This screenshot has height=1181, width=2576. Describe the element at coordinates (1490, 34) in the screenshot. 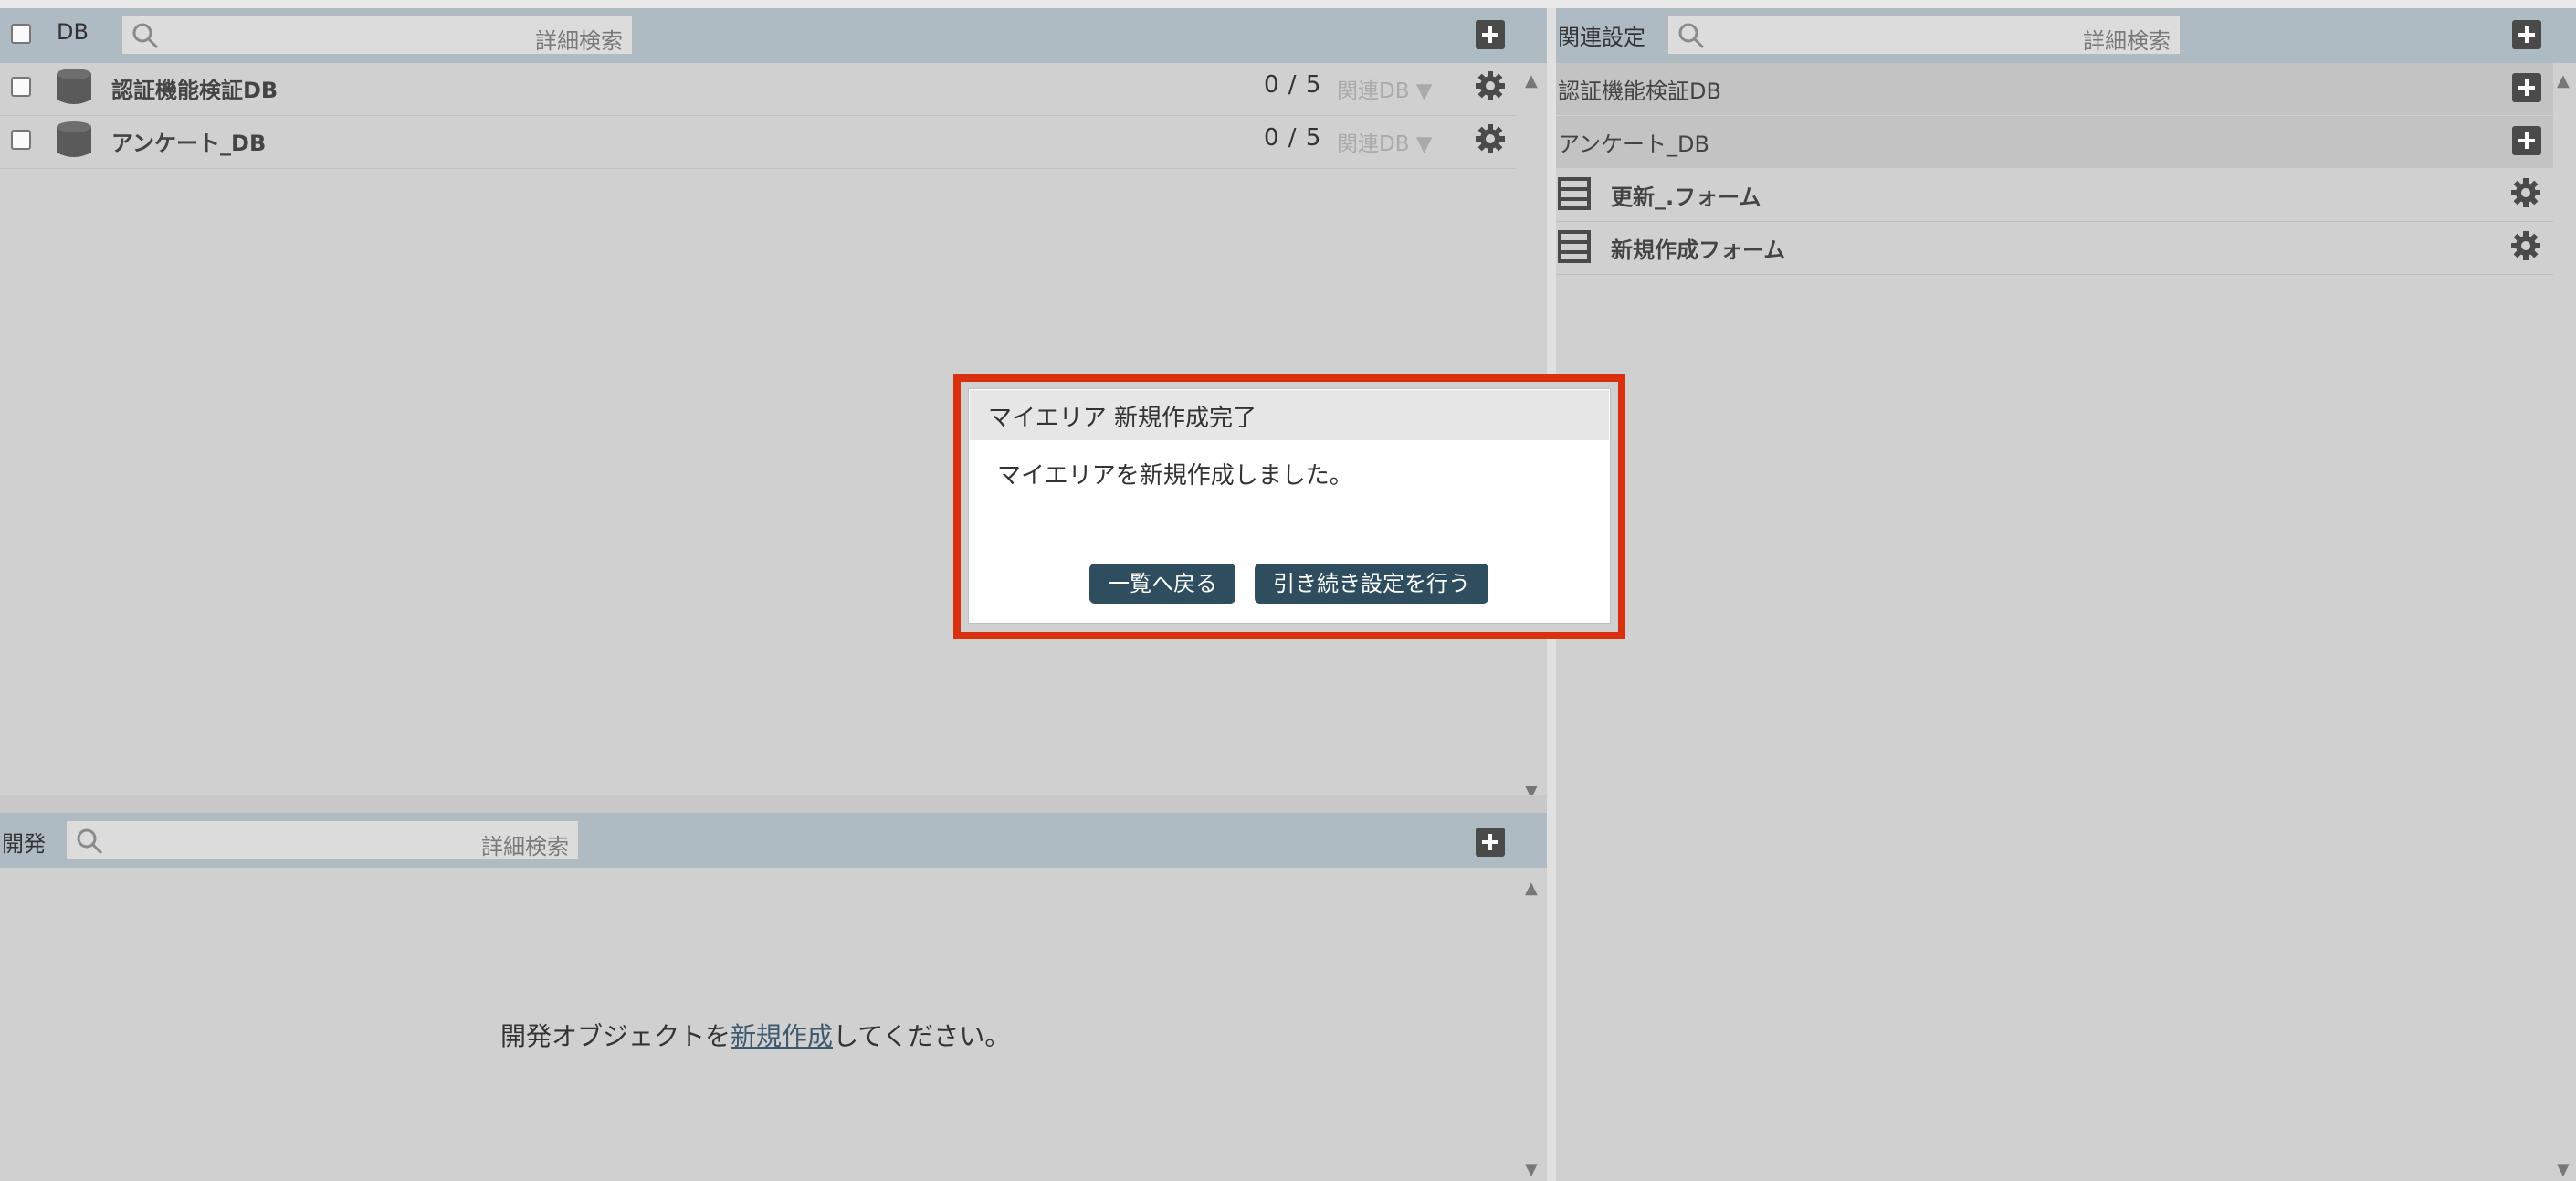

I see `add-db-button` at that location.